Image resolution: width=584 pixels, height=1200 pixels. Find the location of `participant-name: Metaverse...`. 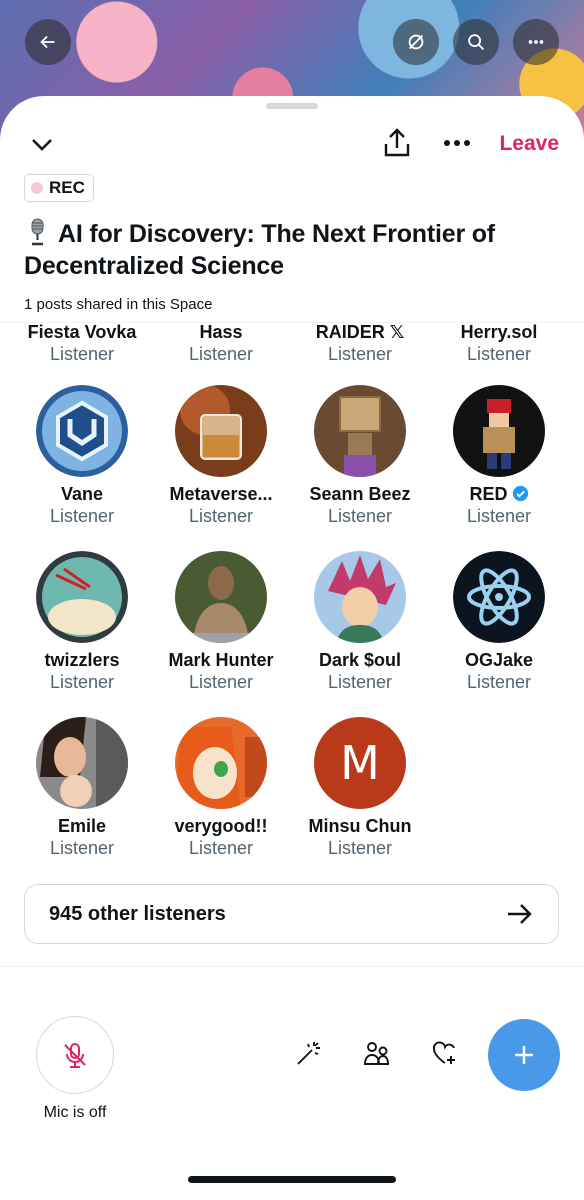

participant-name: Metaverse... is located at coordinates (221, 494).